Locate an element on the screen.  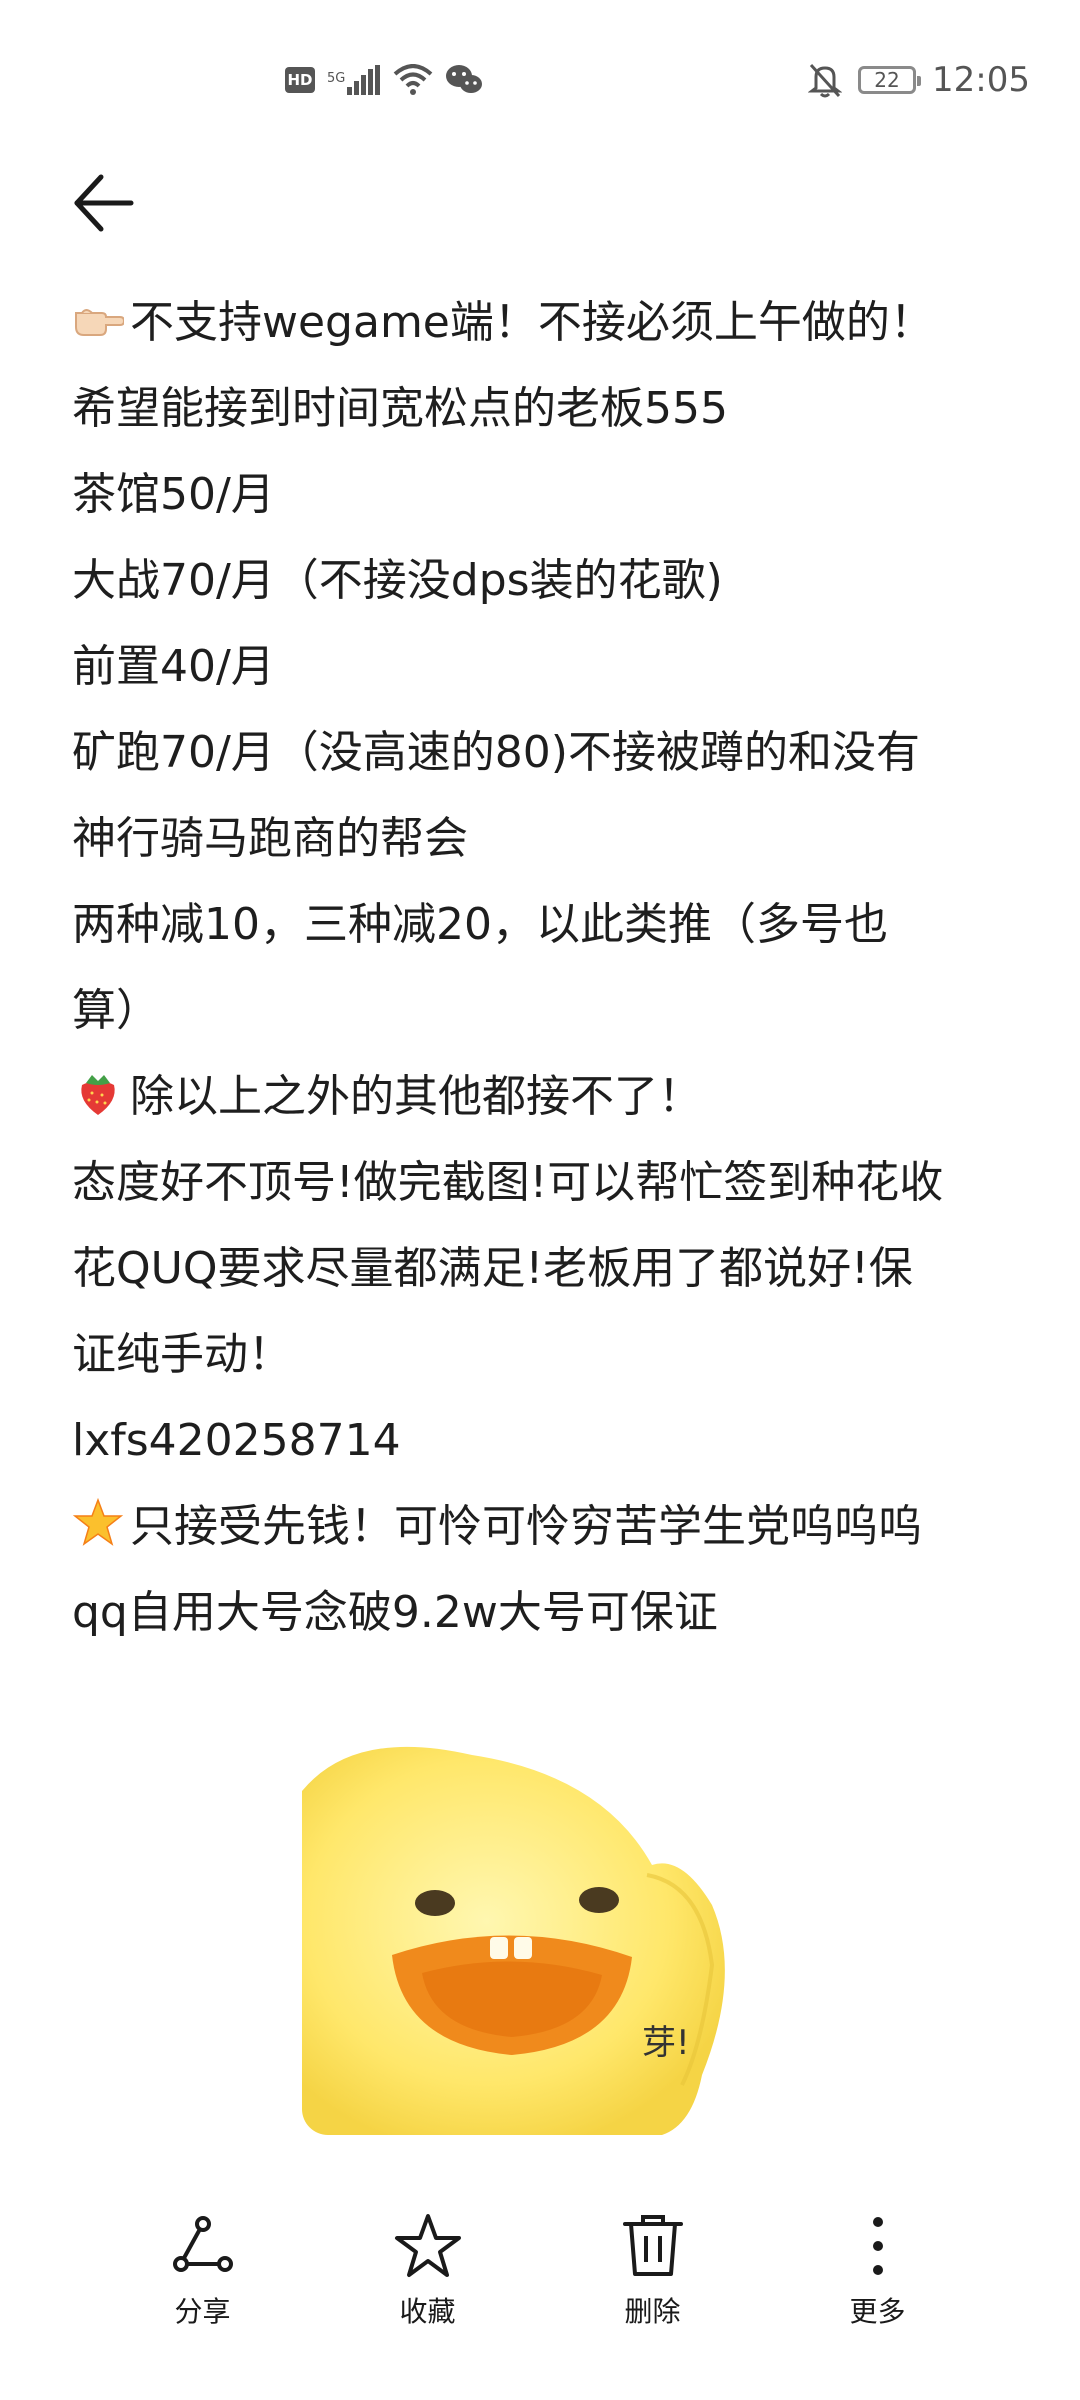
signal-icon is located at coordinates (364, 80).